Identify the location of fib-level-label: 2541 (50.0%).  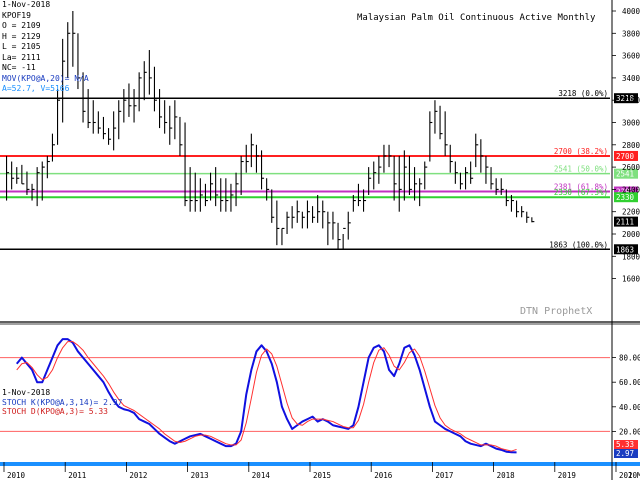
(581, 169).